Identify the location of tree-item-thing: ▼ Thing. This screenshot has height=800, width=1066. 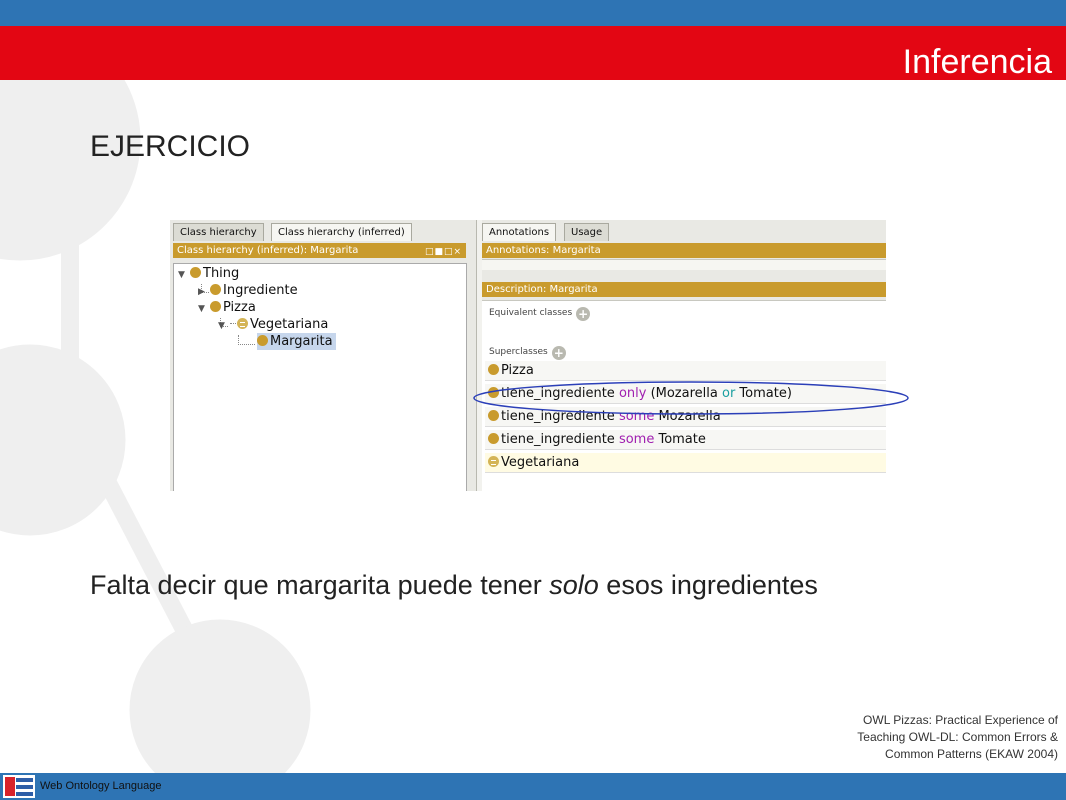
(208, 273).